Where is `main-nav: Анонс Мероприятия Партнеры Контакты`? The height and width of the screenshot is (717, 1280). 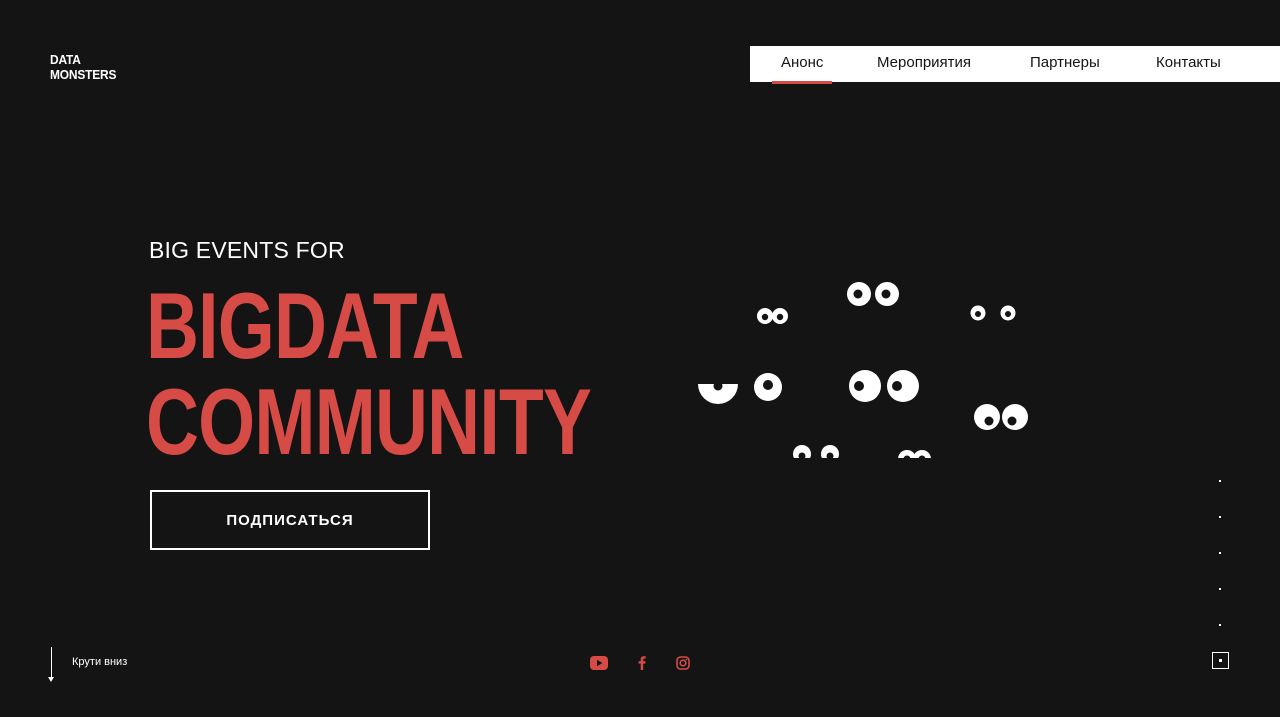
main-nav: Анонс Мероприятия Партнеры Контакты is located at coordinates (1015, 65).